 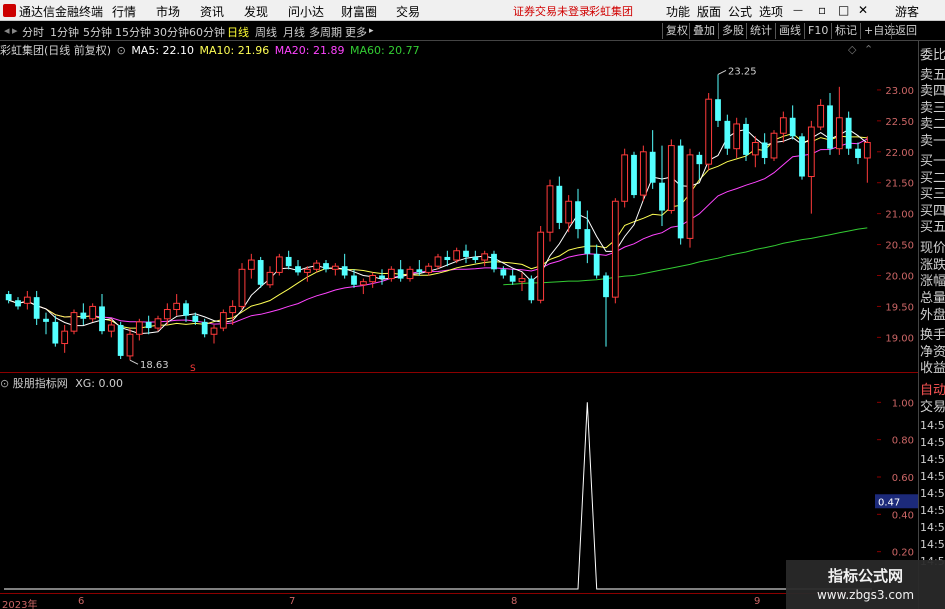 What do you see at coordinates (306, 11) in the screenshot?
I see `menu-wenxiaoda: 问小达` at bounding box center [306, 11].